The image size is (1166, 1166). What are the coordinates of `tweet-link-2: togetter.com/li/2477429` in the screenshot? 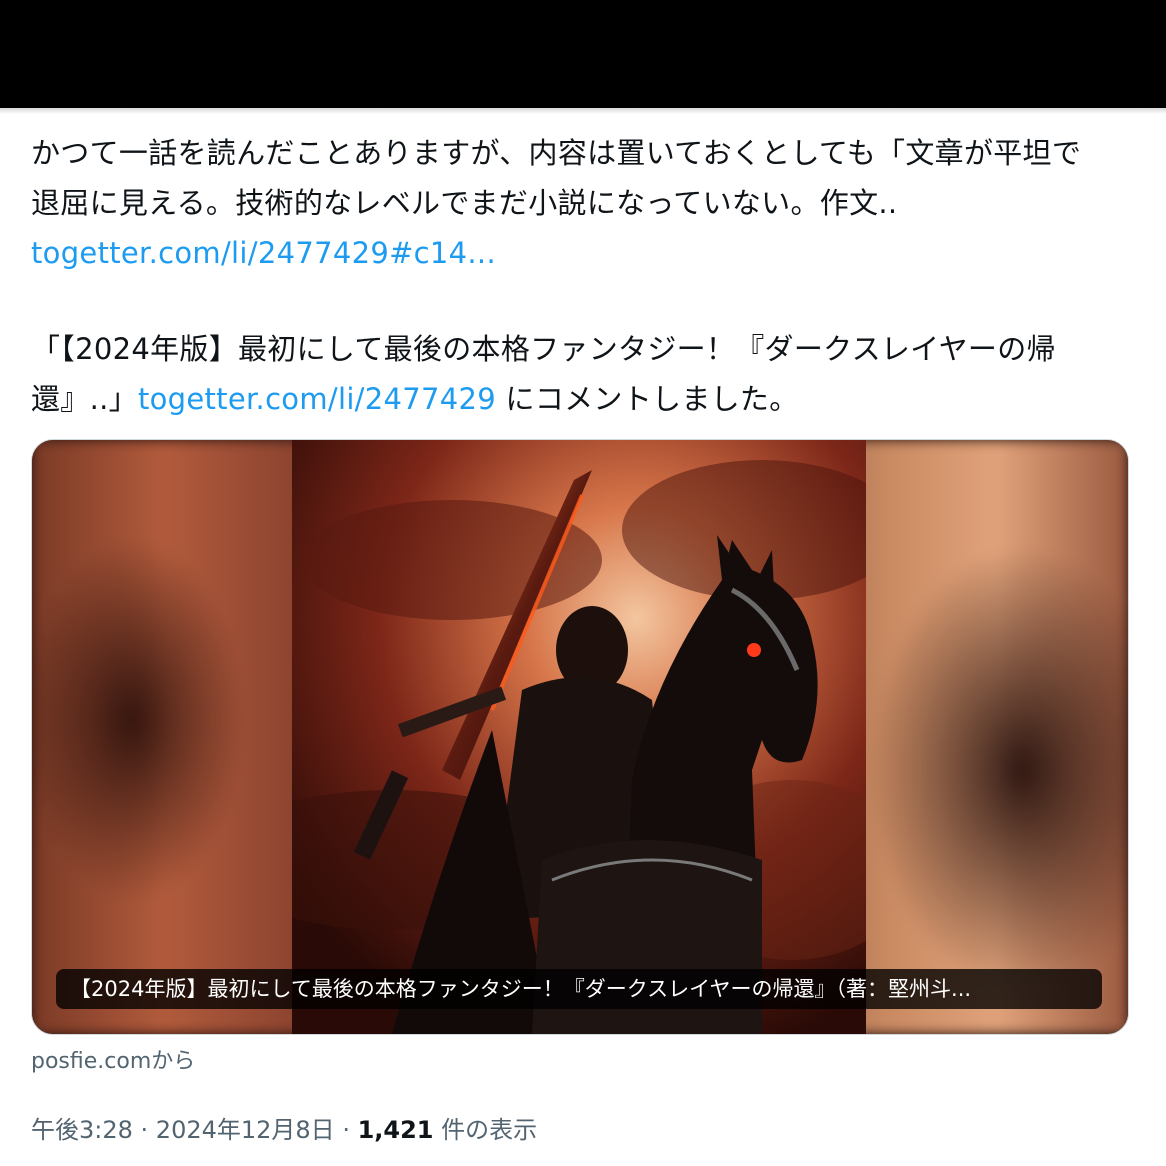 It's located at (317, 399).